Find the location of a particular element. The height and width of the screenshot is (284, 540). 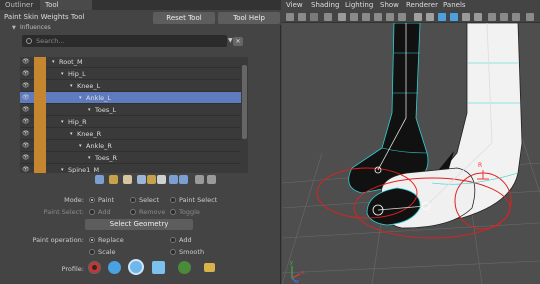

grid-icon is located at coordinates (342, 17).